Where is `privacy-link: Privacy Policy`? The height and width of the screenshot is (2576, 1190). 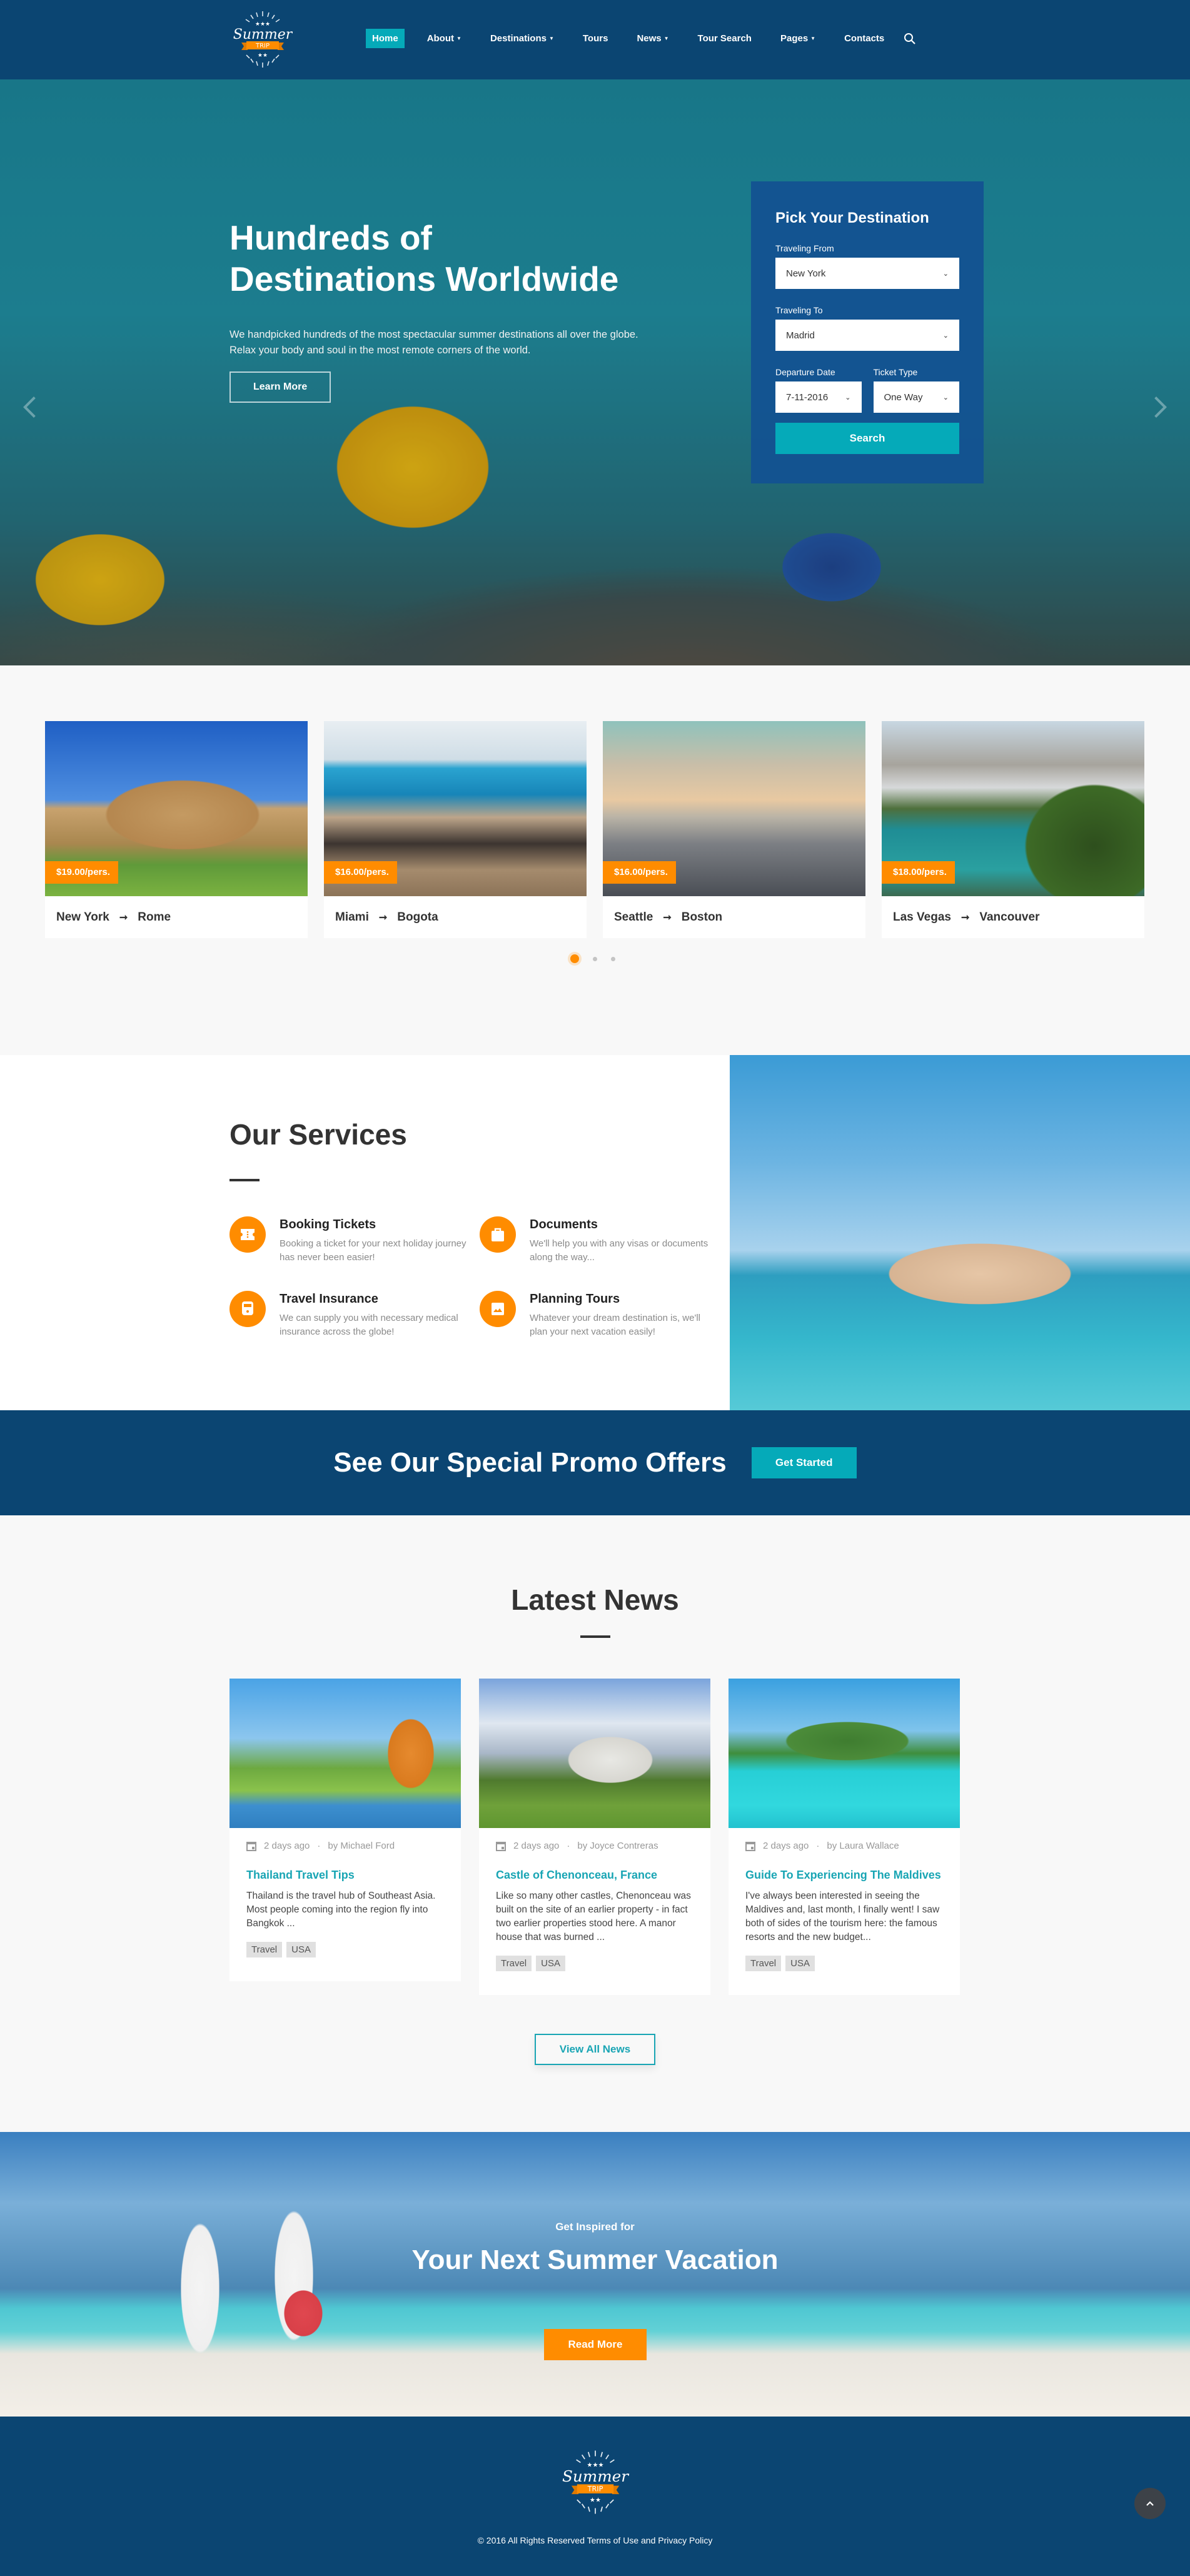
privacy-link: Privacy Policy is located at coordinates (685, 2540).